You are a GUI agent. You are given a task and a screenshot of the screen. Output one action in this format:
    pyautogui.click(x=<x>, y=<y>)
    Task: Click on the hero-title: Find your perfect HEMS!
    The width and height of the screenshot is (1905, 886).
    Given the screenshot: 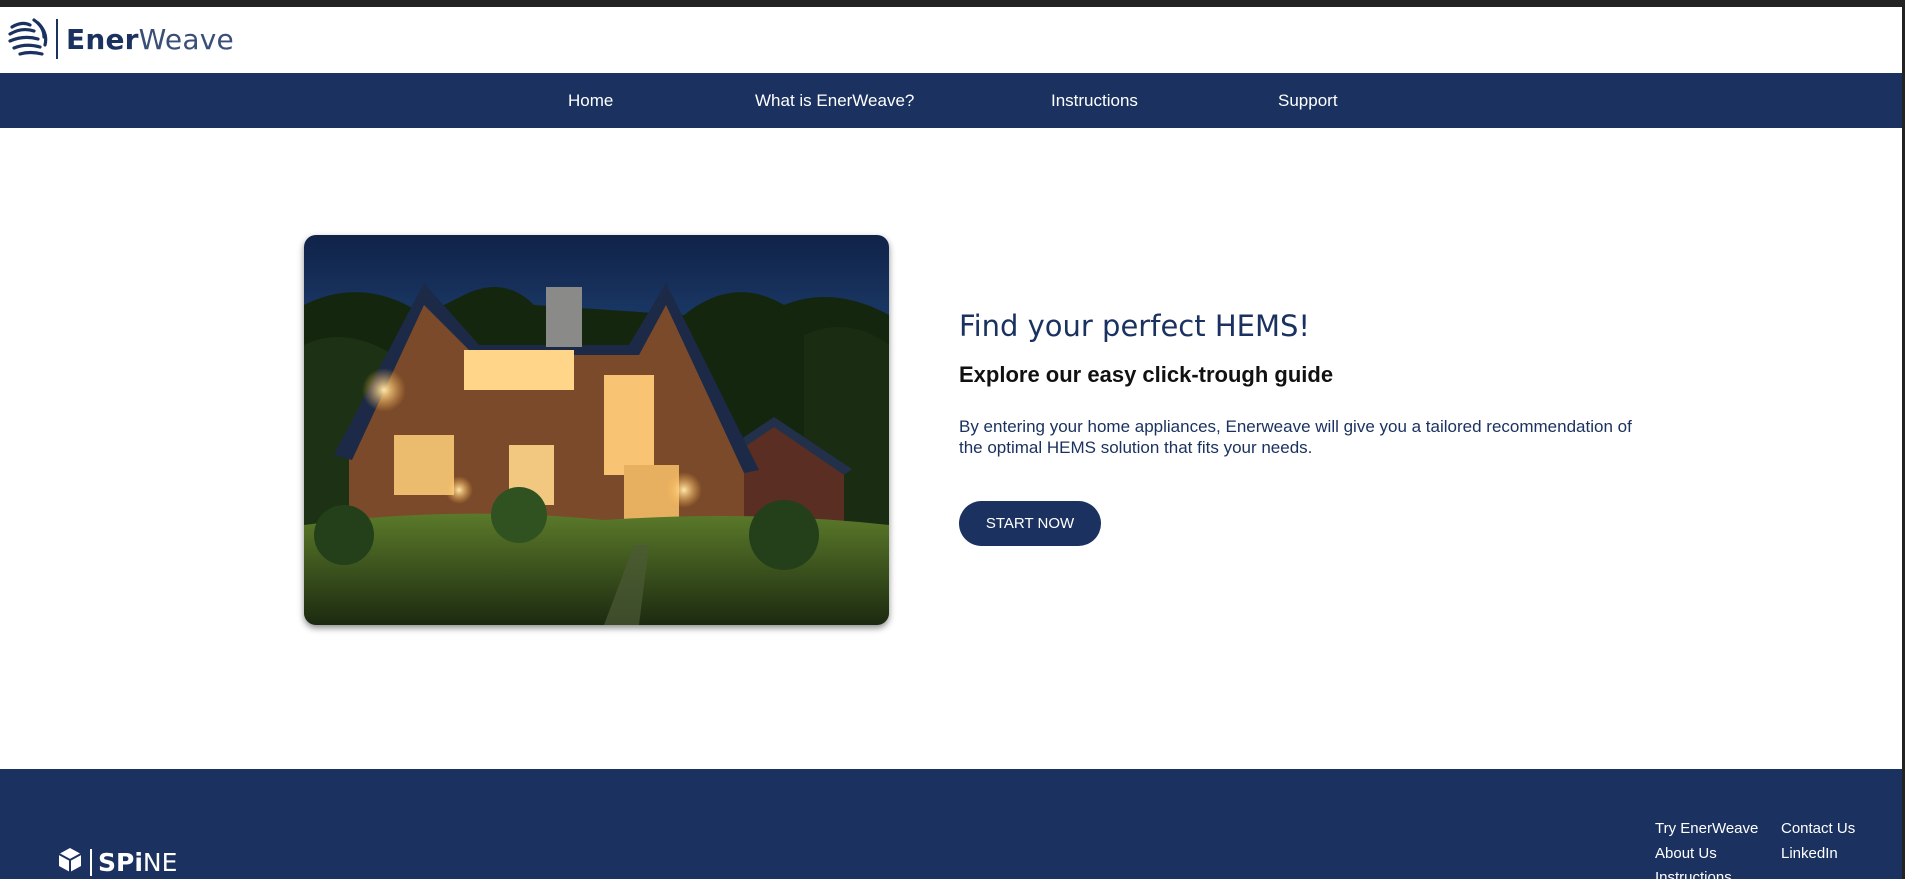 What is the action you would take?
    pyautogui.click(x=1135, y=326)
    